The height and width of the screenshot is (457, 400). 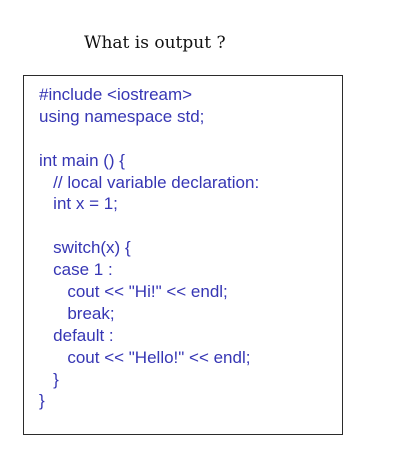 I want to click on code-line: int x = 1;, so click(x=78, y=204).